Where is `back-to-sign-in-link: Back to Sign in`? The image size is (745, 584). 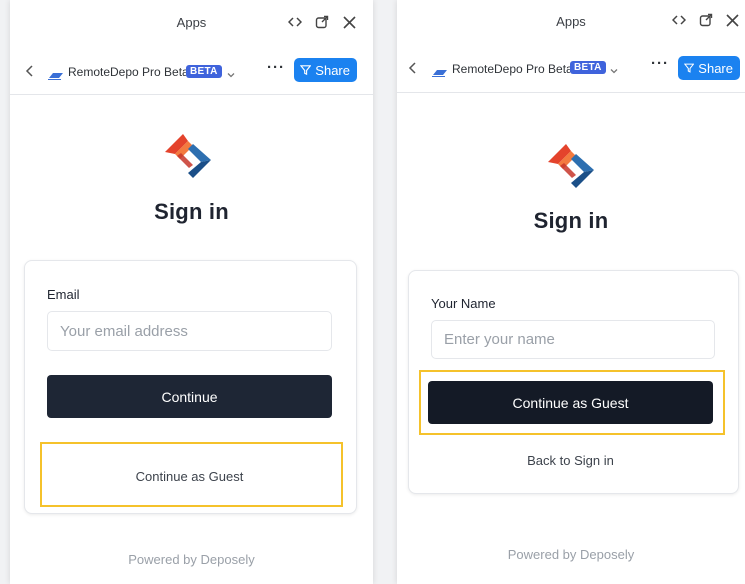
back-to-sign-in-link: Back to Sign in is located at coordinates (570, 460).